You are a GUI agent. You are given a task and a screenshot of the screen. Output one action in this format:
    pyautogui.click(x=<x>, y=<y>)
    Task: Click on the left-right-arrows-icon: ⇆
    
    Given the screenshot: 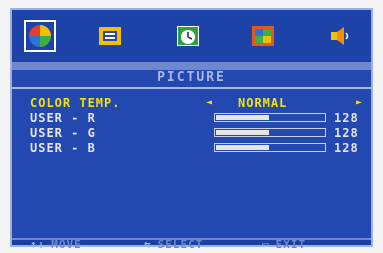 What is the action you would take?
    pyautogui.click(x=148, y=244)
    